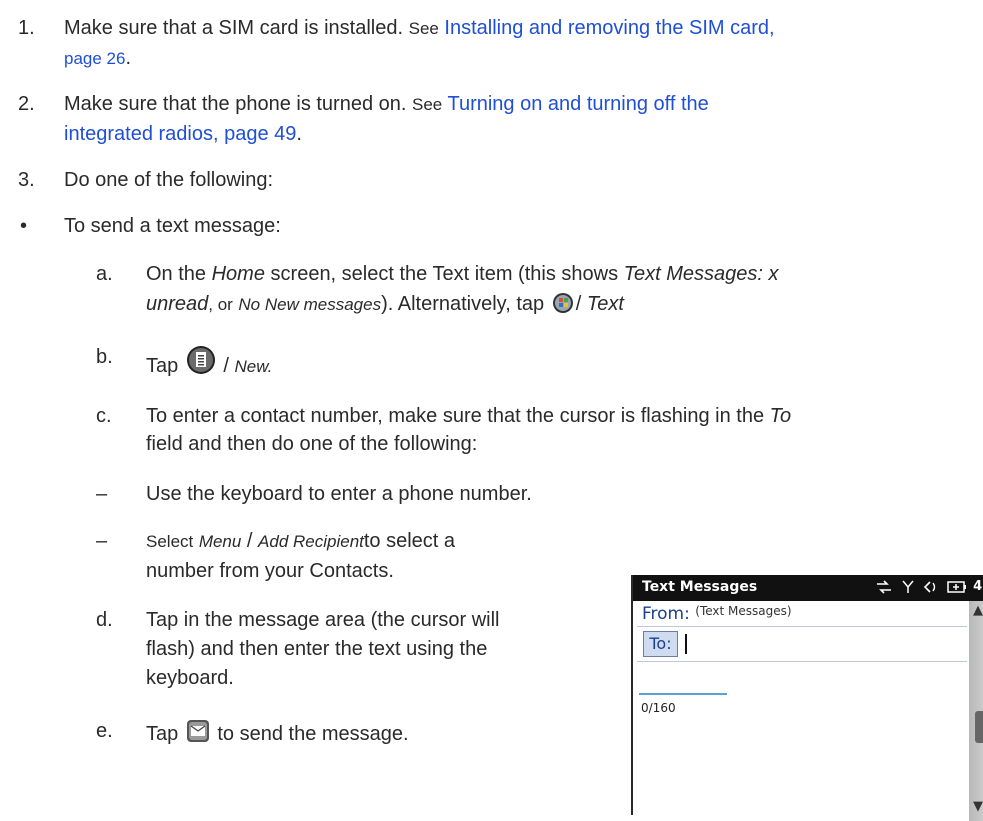 The image size is (983, 821). Describe the element at coordinates (169, 180) in the screenshot. I see `step-3-text: Do one of the following:` at that location.